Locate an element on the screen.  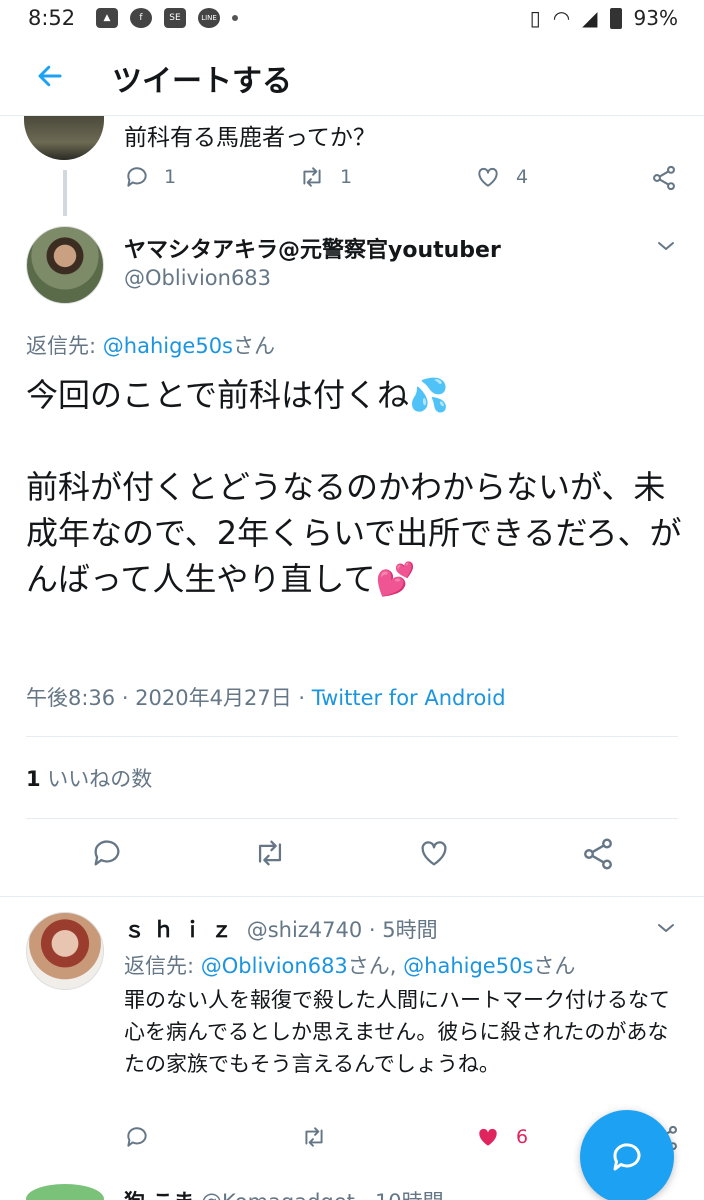
previous-tweet-avatar is located at coordinates (64, 138).